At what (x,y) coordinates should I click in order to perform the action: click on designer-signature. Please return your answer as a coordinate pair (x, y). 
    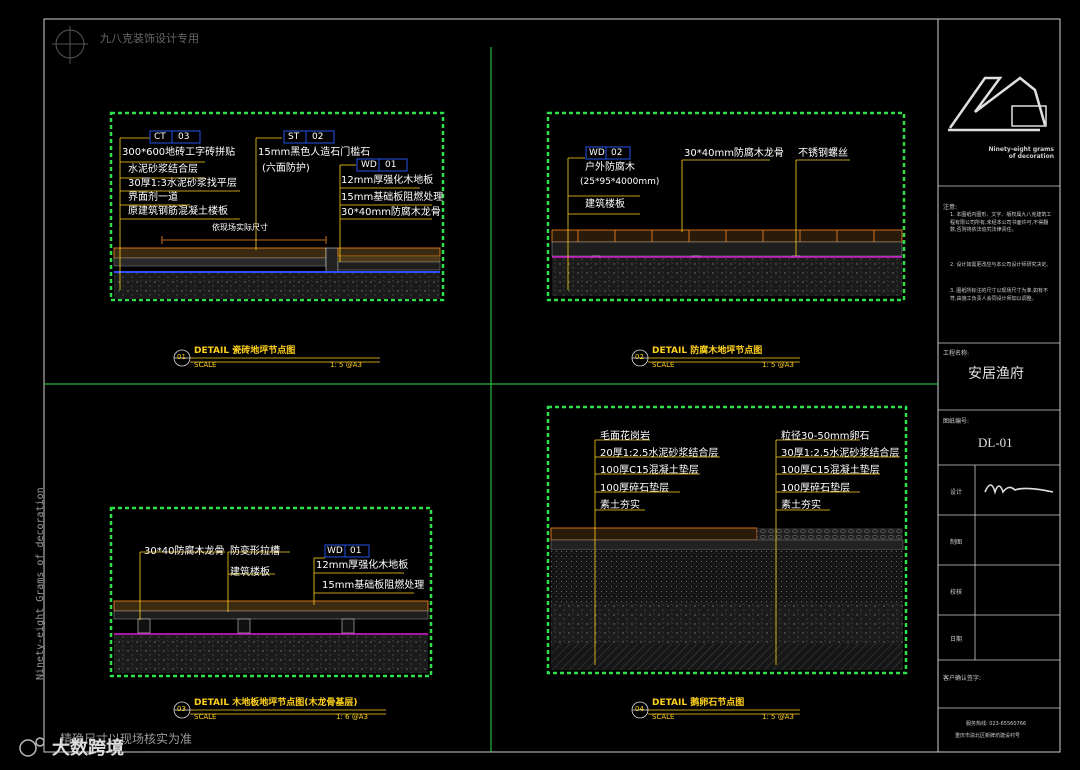
    Looking at the image, I should click on (1019, 489).